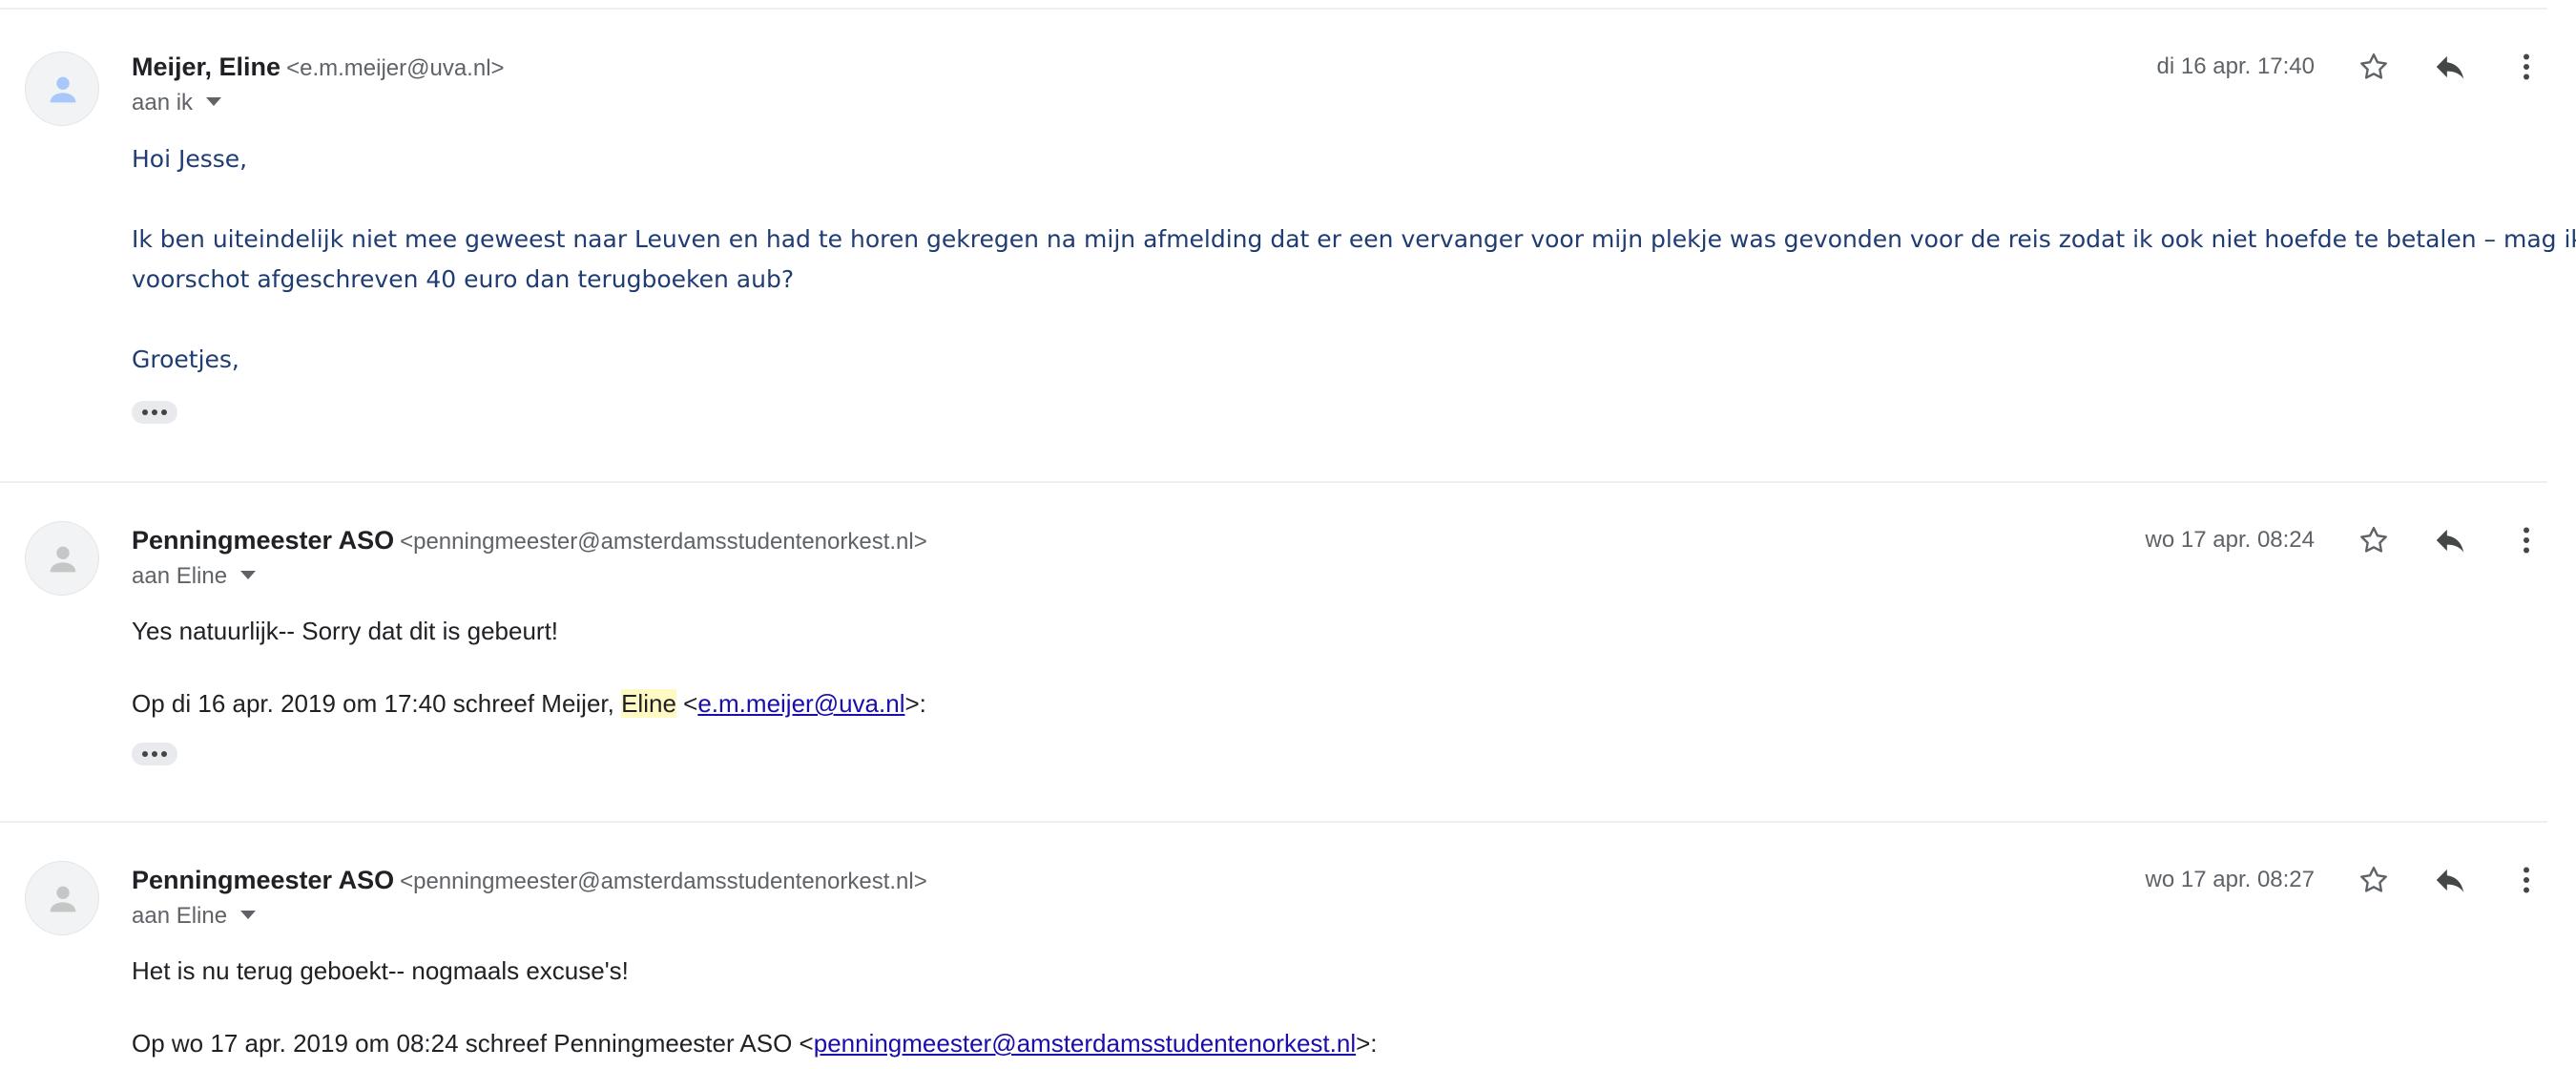  I want to click on greeting: Hoi Jesse,, so click(190, 159).